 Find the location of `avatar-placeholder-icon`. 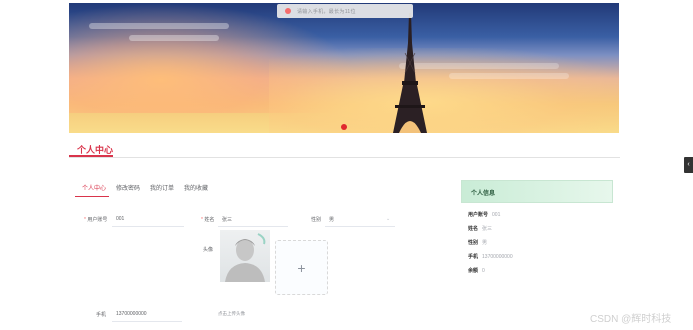

avatar-placeholder-icon is located at coordinates (245, 257).